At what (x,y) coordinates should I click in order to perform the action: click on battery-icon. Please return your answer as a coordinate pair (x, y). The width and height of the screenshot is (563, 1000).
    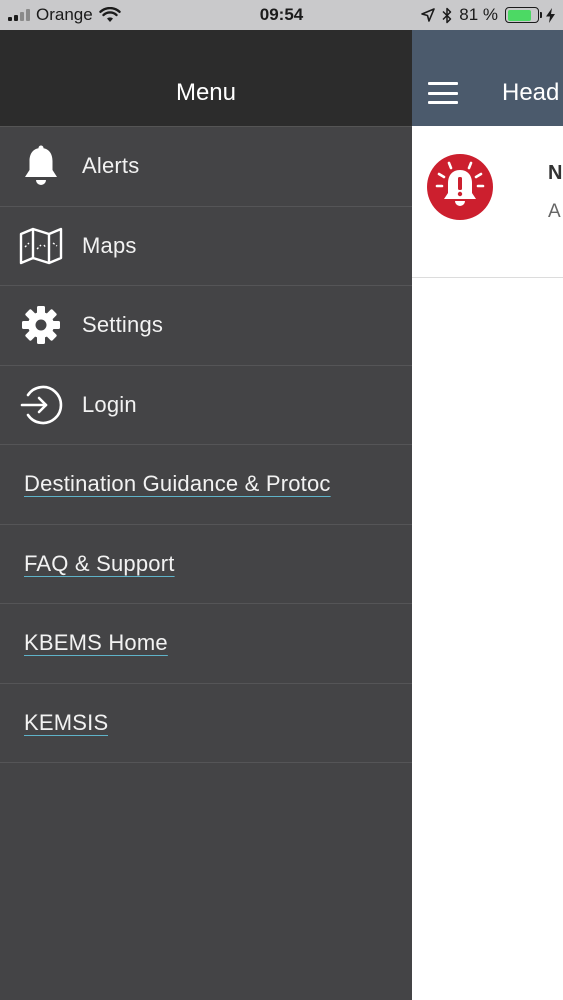
    Looking at the image, I should click on (523, 15).